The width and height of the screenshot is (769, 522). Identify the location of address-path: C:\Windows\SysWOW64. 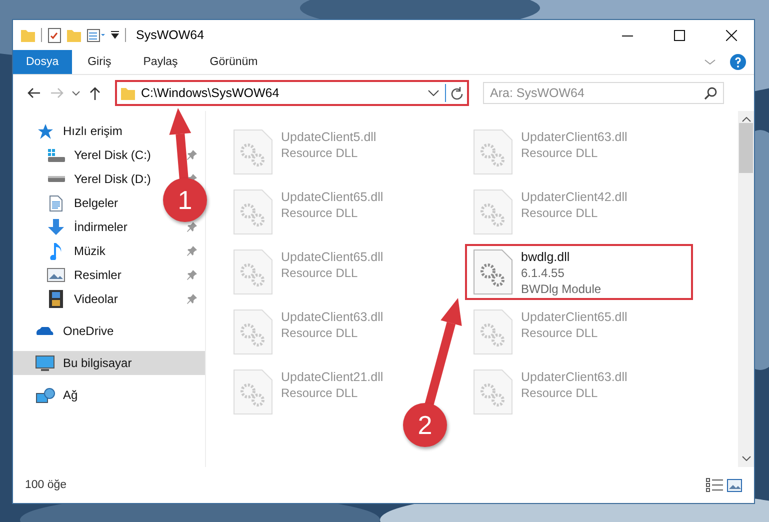
(210, 93).